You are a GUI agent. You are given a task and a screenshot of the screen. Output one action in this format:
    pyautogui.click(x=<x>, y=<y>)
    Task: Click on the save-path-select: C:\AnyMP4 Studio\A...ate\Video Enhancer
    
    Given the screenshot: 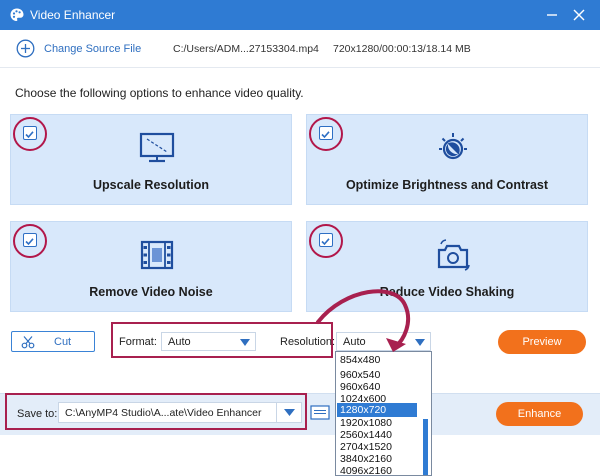 What is the action you would take?
    pyautogui.click(x=180, y=412)
    